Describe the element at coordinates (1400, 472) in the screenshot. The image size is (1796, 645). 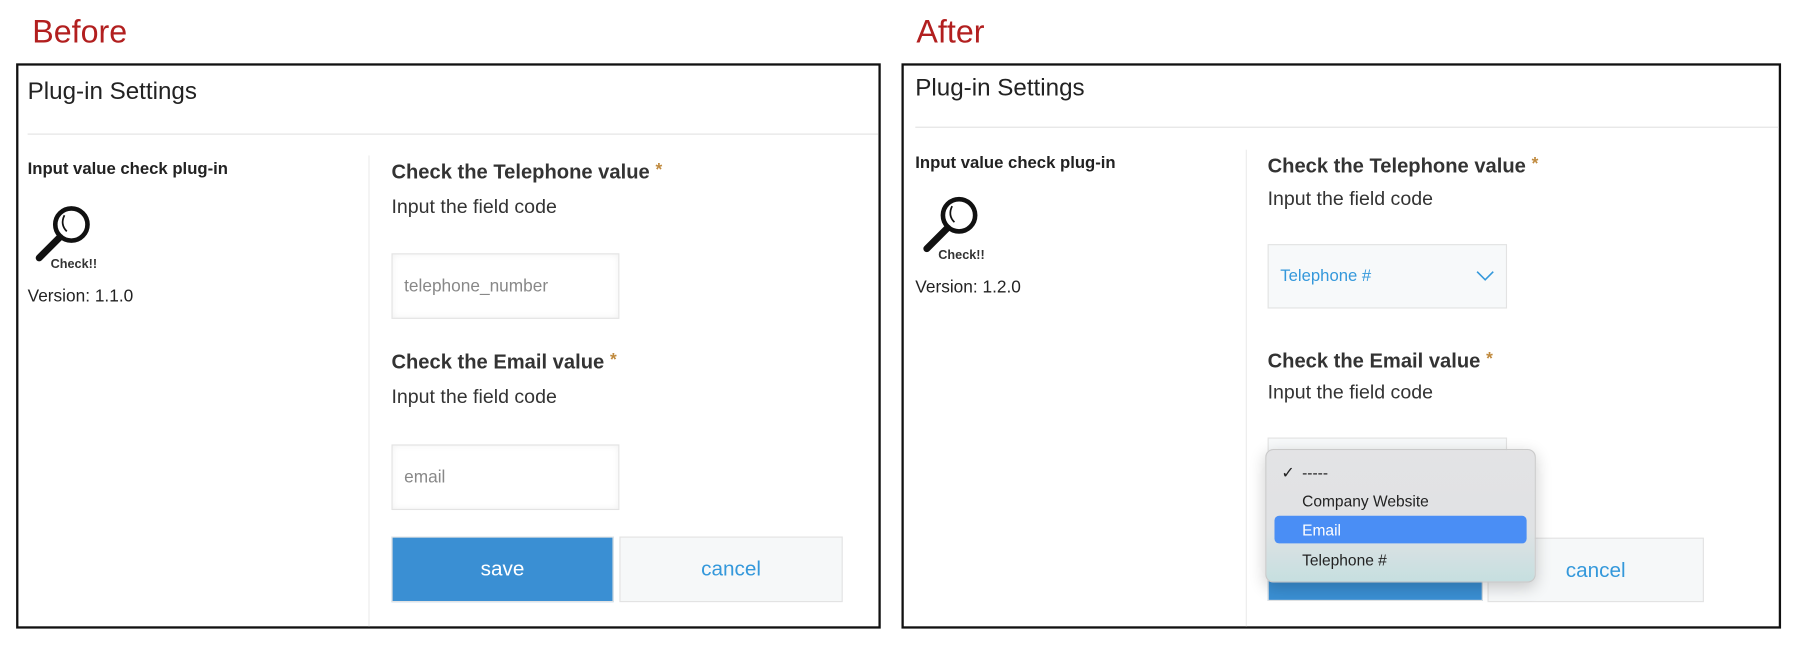
I see `dropdown-option-empty: ✓ -----` at that location.